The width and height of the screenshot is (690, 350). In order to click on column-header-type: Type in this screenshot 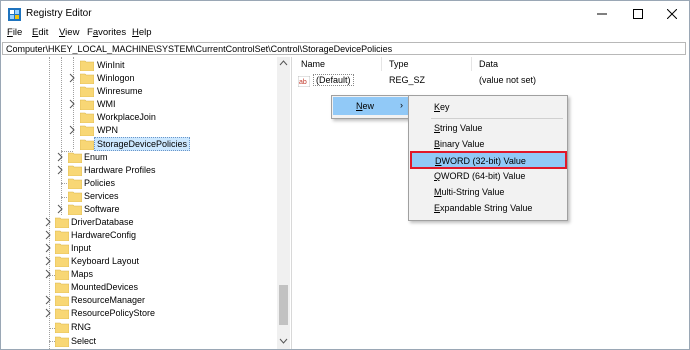, I will do `click(399, 64)`.